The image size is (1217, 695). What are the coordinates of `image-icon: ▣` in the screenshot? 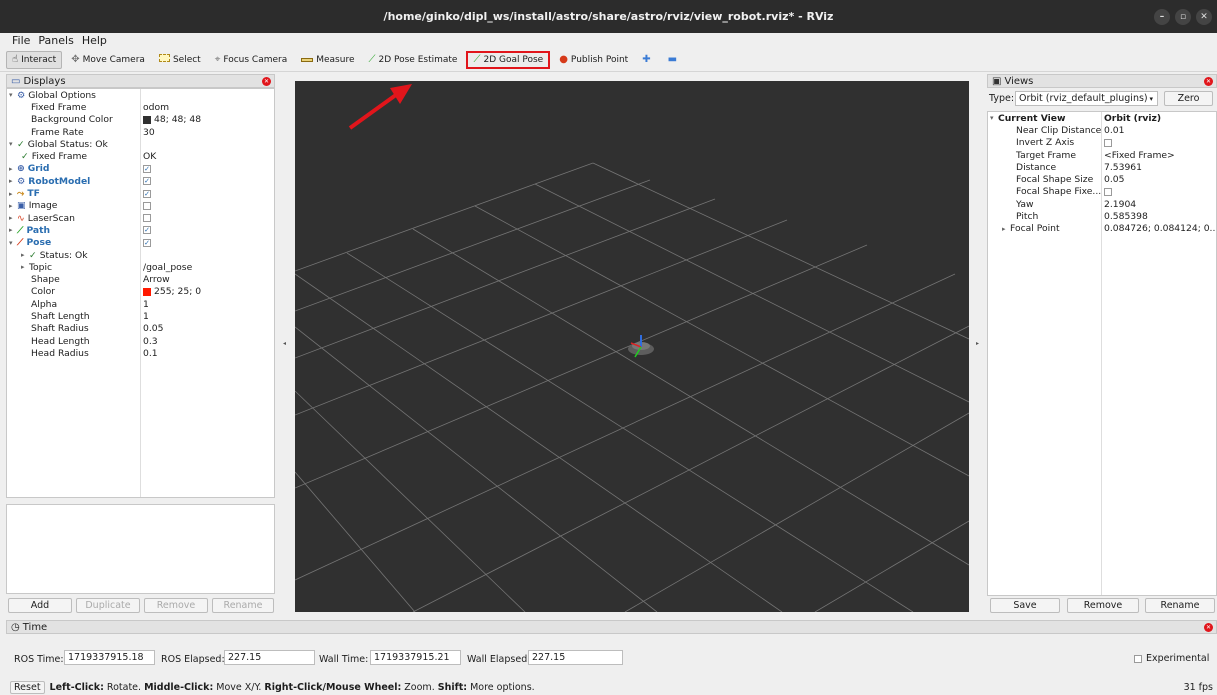 It's located at (21, 206).